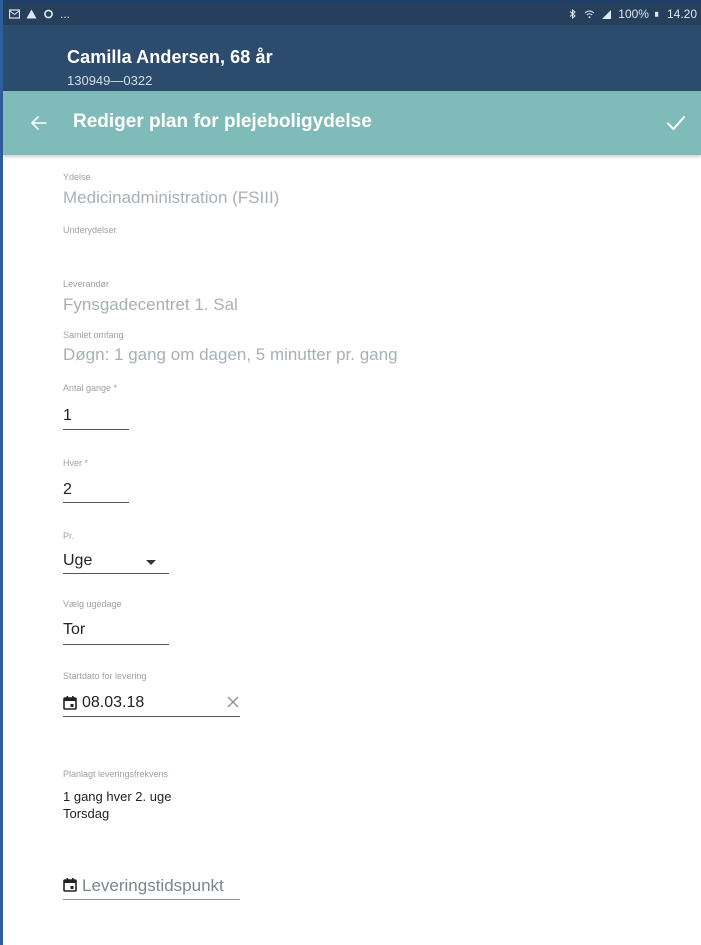 The width and height of the screenshot is (701, 945). What do you see at coordinates (31, 14) in the screenshot?
I see `warning-icon` at bounding box center [31, 14].